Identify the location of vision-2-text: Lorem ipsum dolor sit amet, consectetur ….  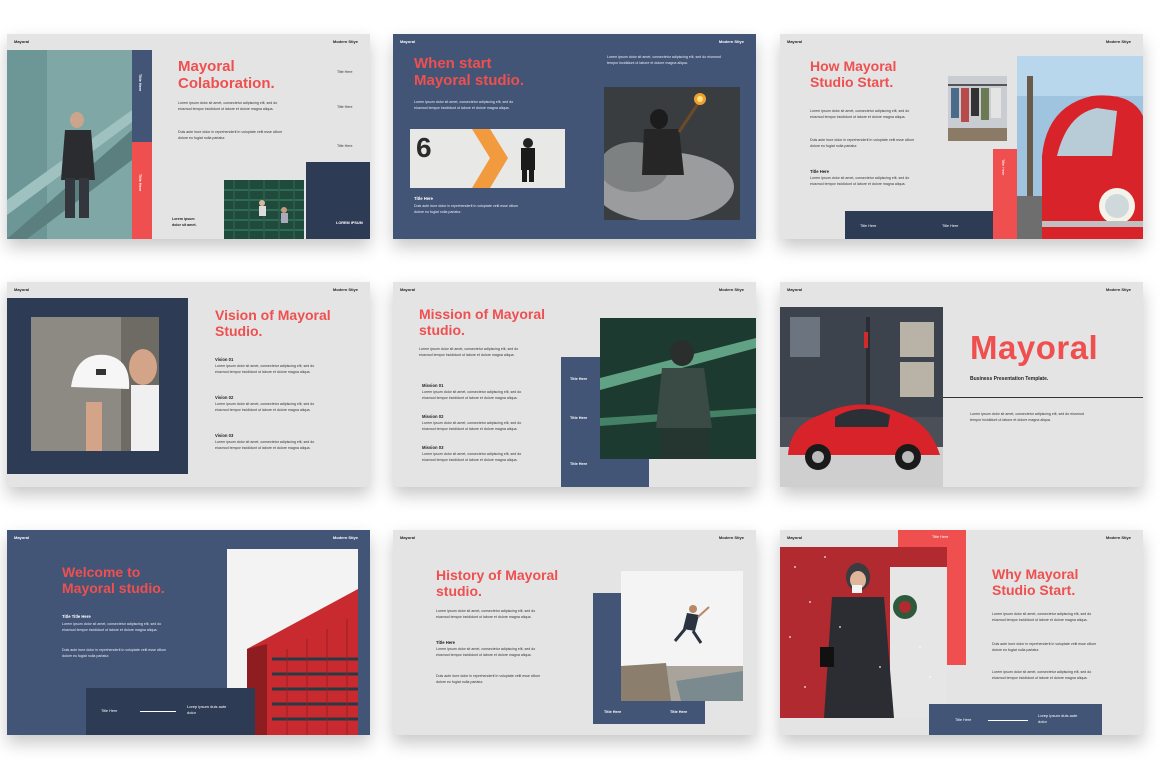
(265, 407).